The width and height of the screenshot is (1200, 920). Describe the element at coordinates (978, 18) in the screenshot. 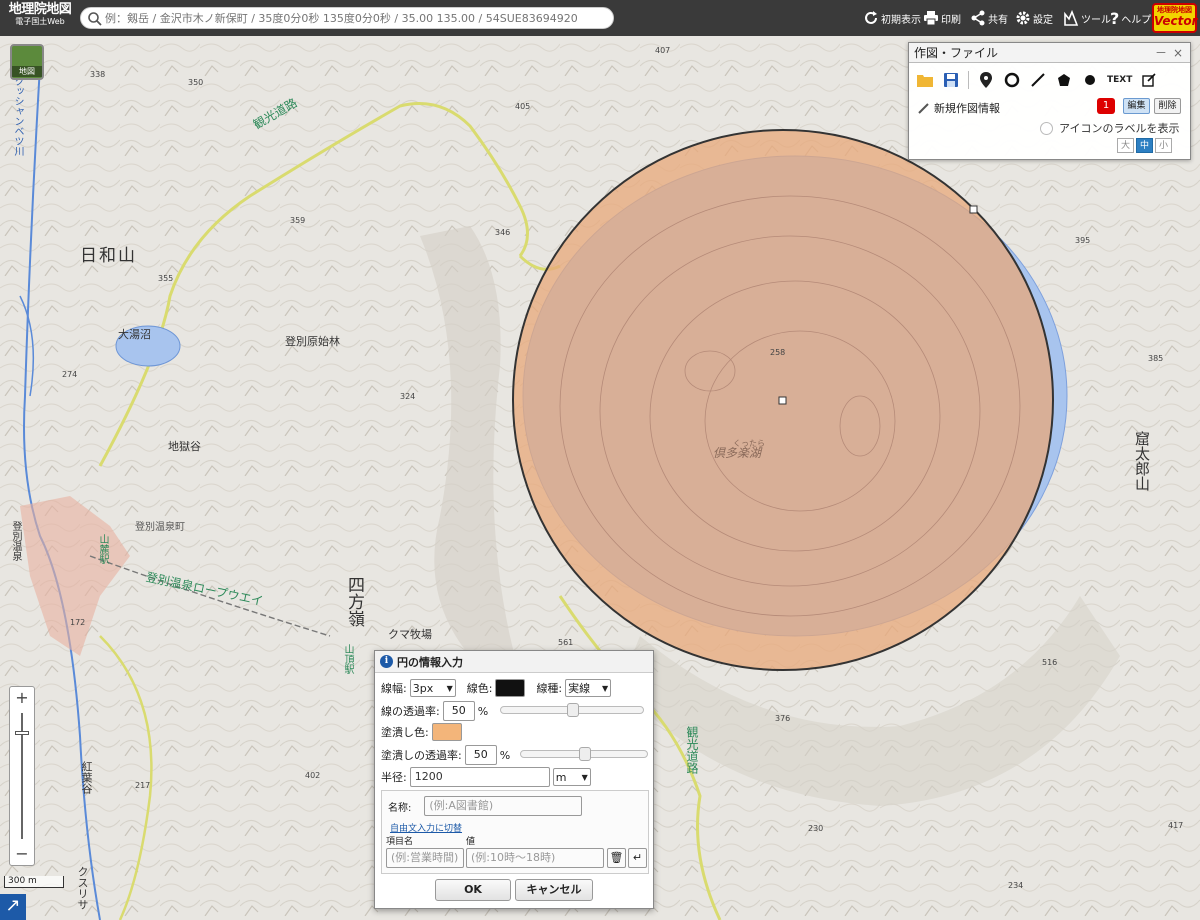

I see `share-icon` at that location.